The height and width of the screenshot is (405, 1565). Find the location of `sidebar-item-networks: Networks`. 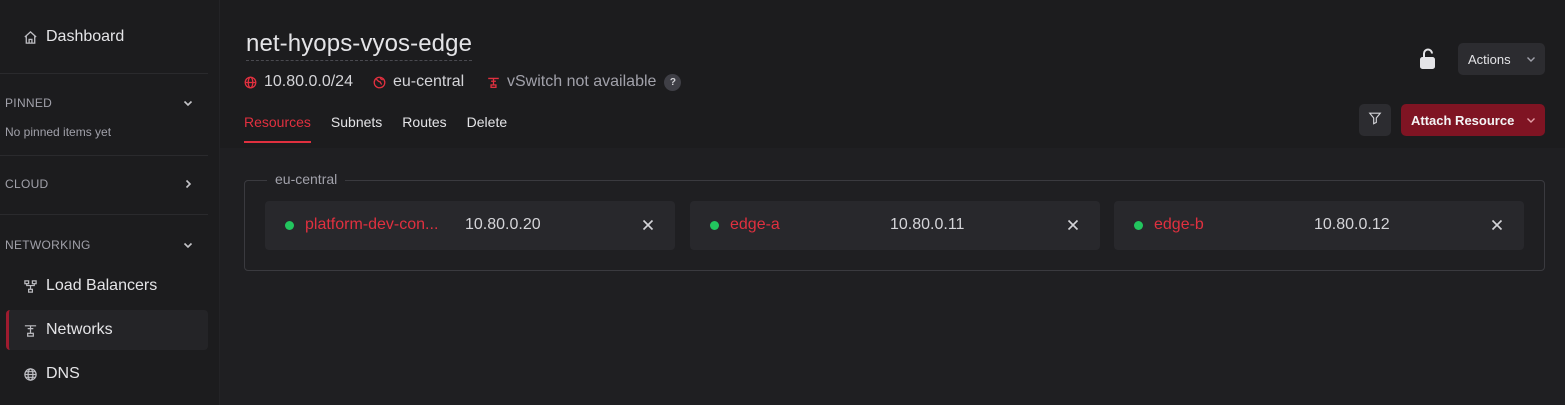

sidebar-item-networks: Networks is located at coordinates (107, 330).